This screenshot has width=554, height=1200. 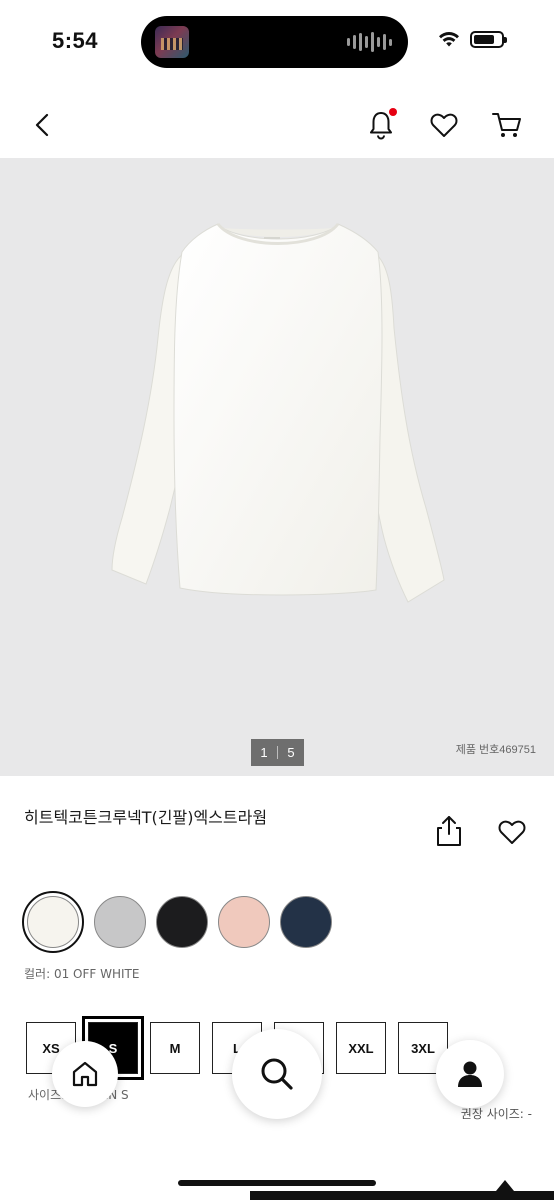 What do you see at coordinates (120, 922) in the screenshot?
I see `color-swatch-gray` at bounding box center [120, 922].